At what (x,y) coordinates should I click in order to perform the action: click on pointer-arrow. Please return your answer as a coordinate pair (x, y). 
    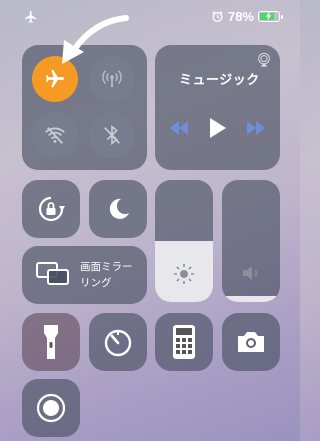
    Looking at the image, I should click on (95, 39).